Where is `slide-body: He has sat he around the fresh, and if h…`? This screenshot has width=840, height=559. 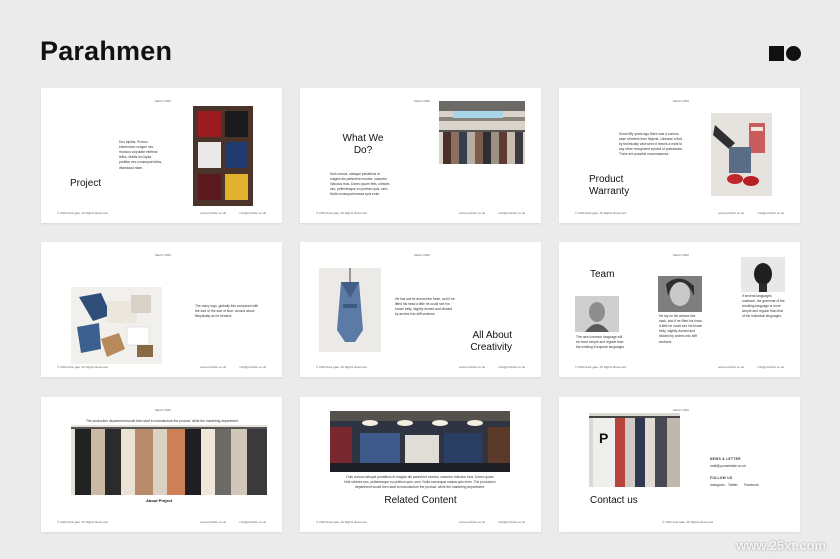 slide-body: He has sat he around the fresh, and if h… is located at coordinates (425, 307).